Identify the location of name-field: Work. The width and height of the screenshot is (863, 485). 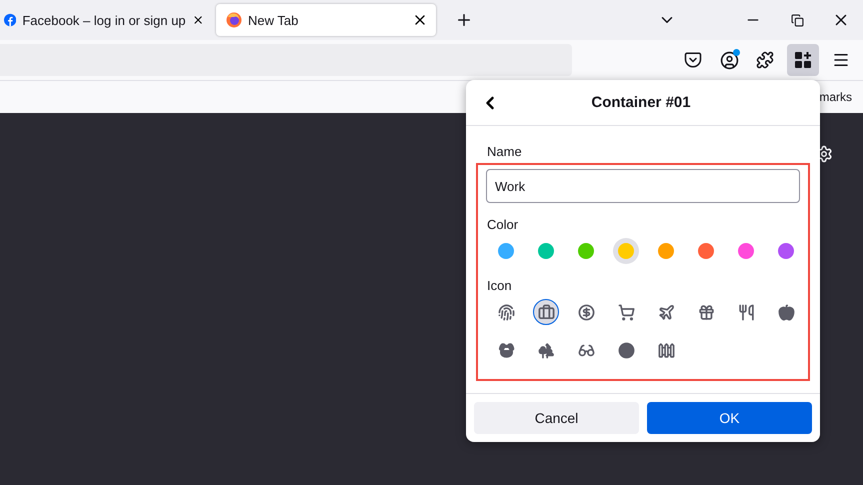
(643, 186).